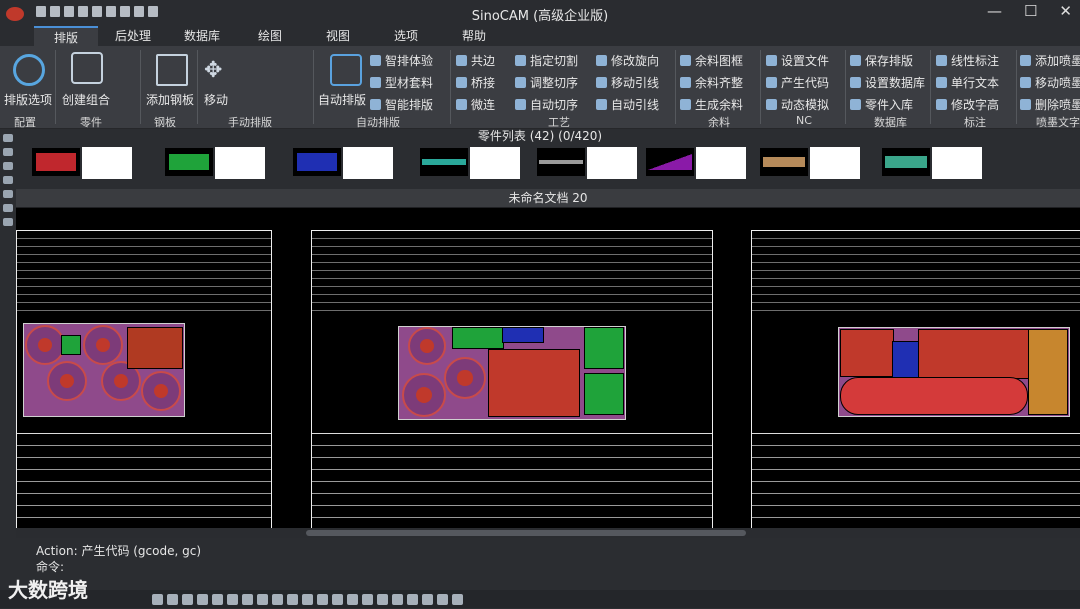  Describe the element at coordinates (213, 70) in the screenshot. I see `move-icon: ✥` at that location.